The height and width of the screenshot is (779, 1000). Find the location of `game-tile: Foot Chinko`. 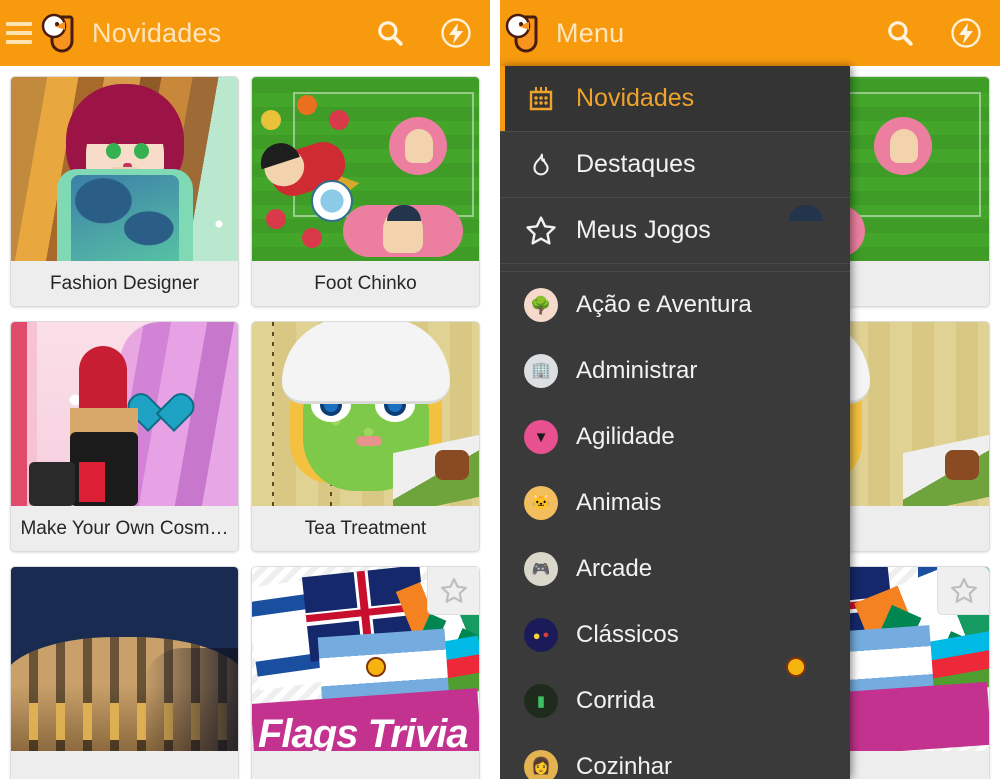

game-tile: Foot Chinko is located at coordinates (365, 194).